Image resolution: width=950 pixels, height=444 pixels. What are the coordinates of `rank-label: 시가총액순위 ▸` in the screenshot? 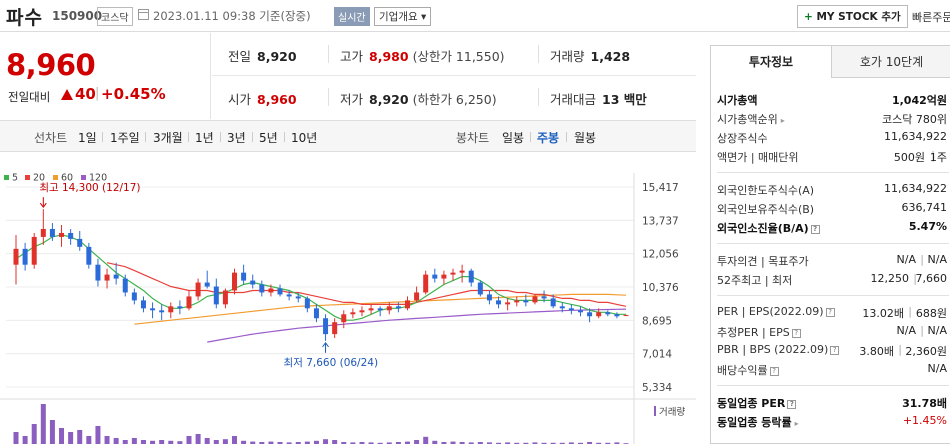 It's located at (751, 119).